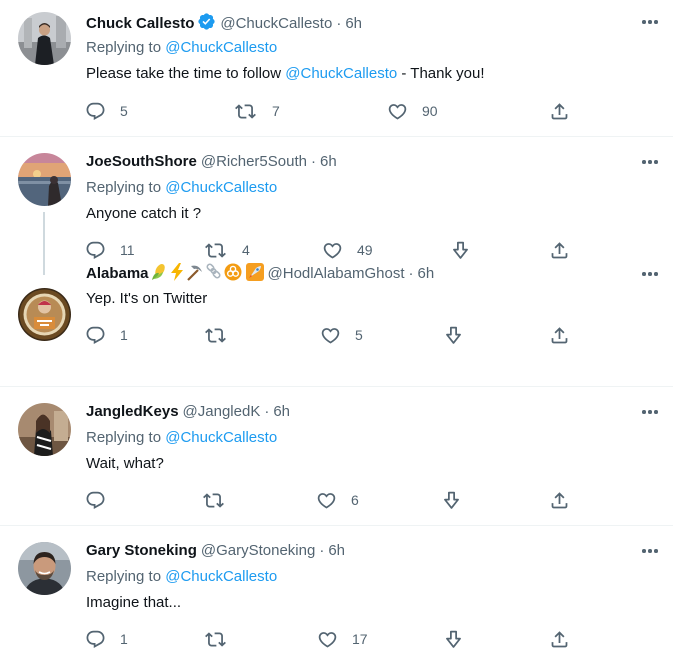 This screenshot has height=664, width=673. I want to click on biohazard-emoji, so click(233, 275).